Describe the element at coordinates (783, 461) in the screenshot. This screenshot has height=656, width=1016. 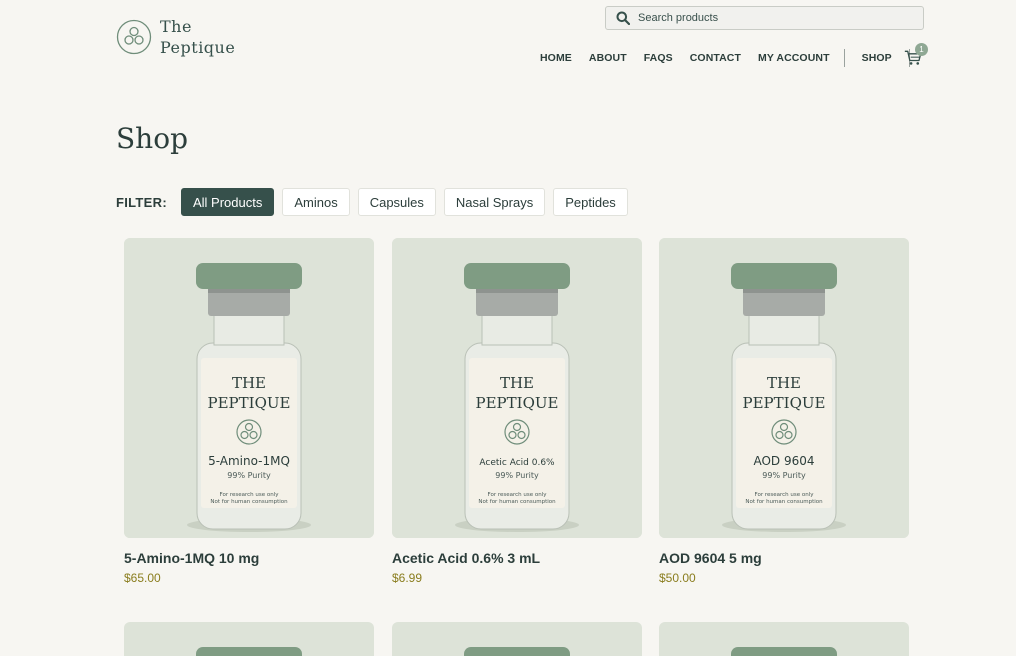
I see `label-product-name: AOD 9604` at that location.